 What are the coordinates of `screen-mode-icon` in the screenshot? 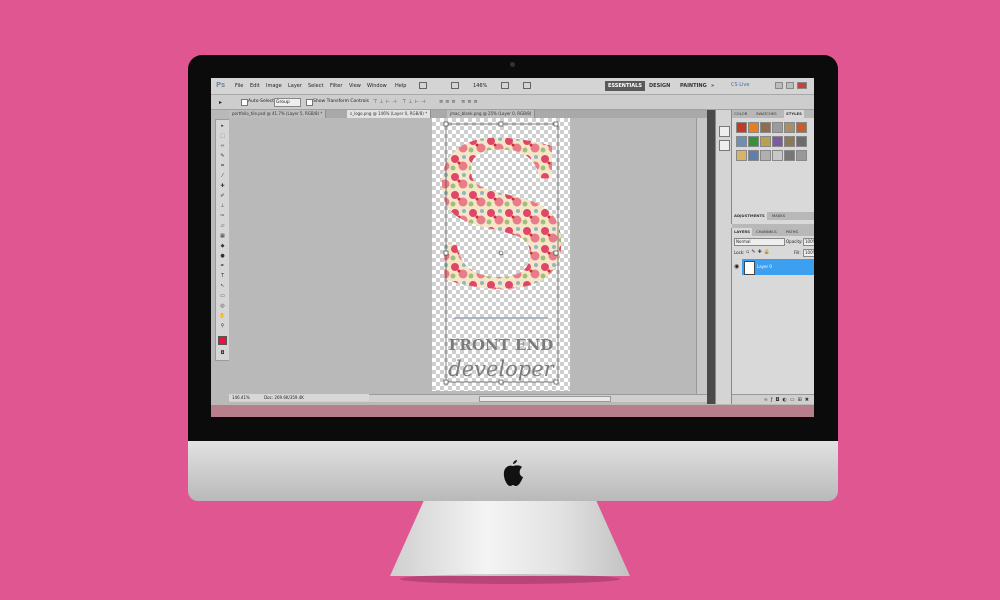 It's located at (505, 85).